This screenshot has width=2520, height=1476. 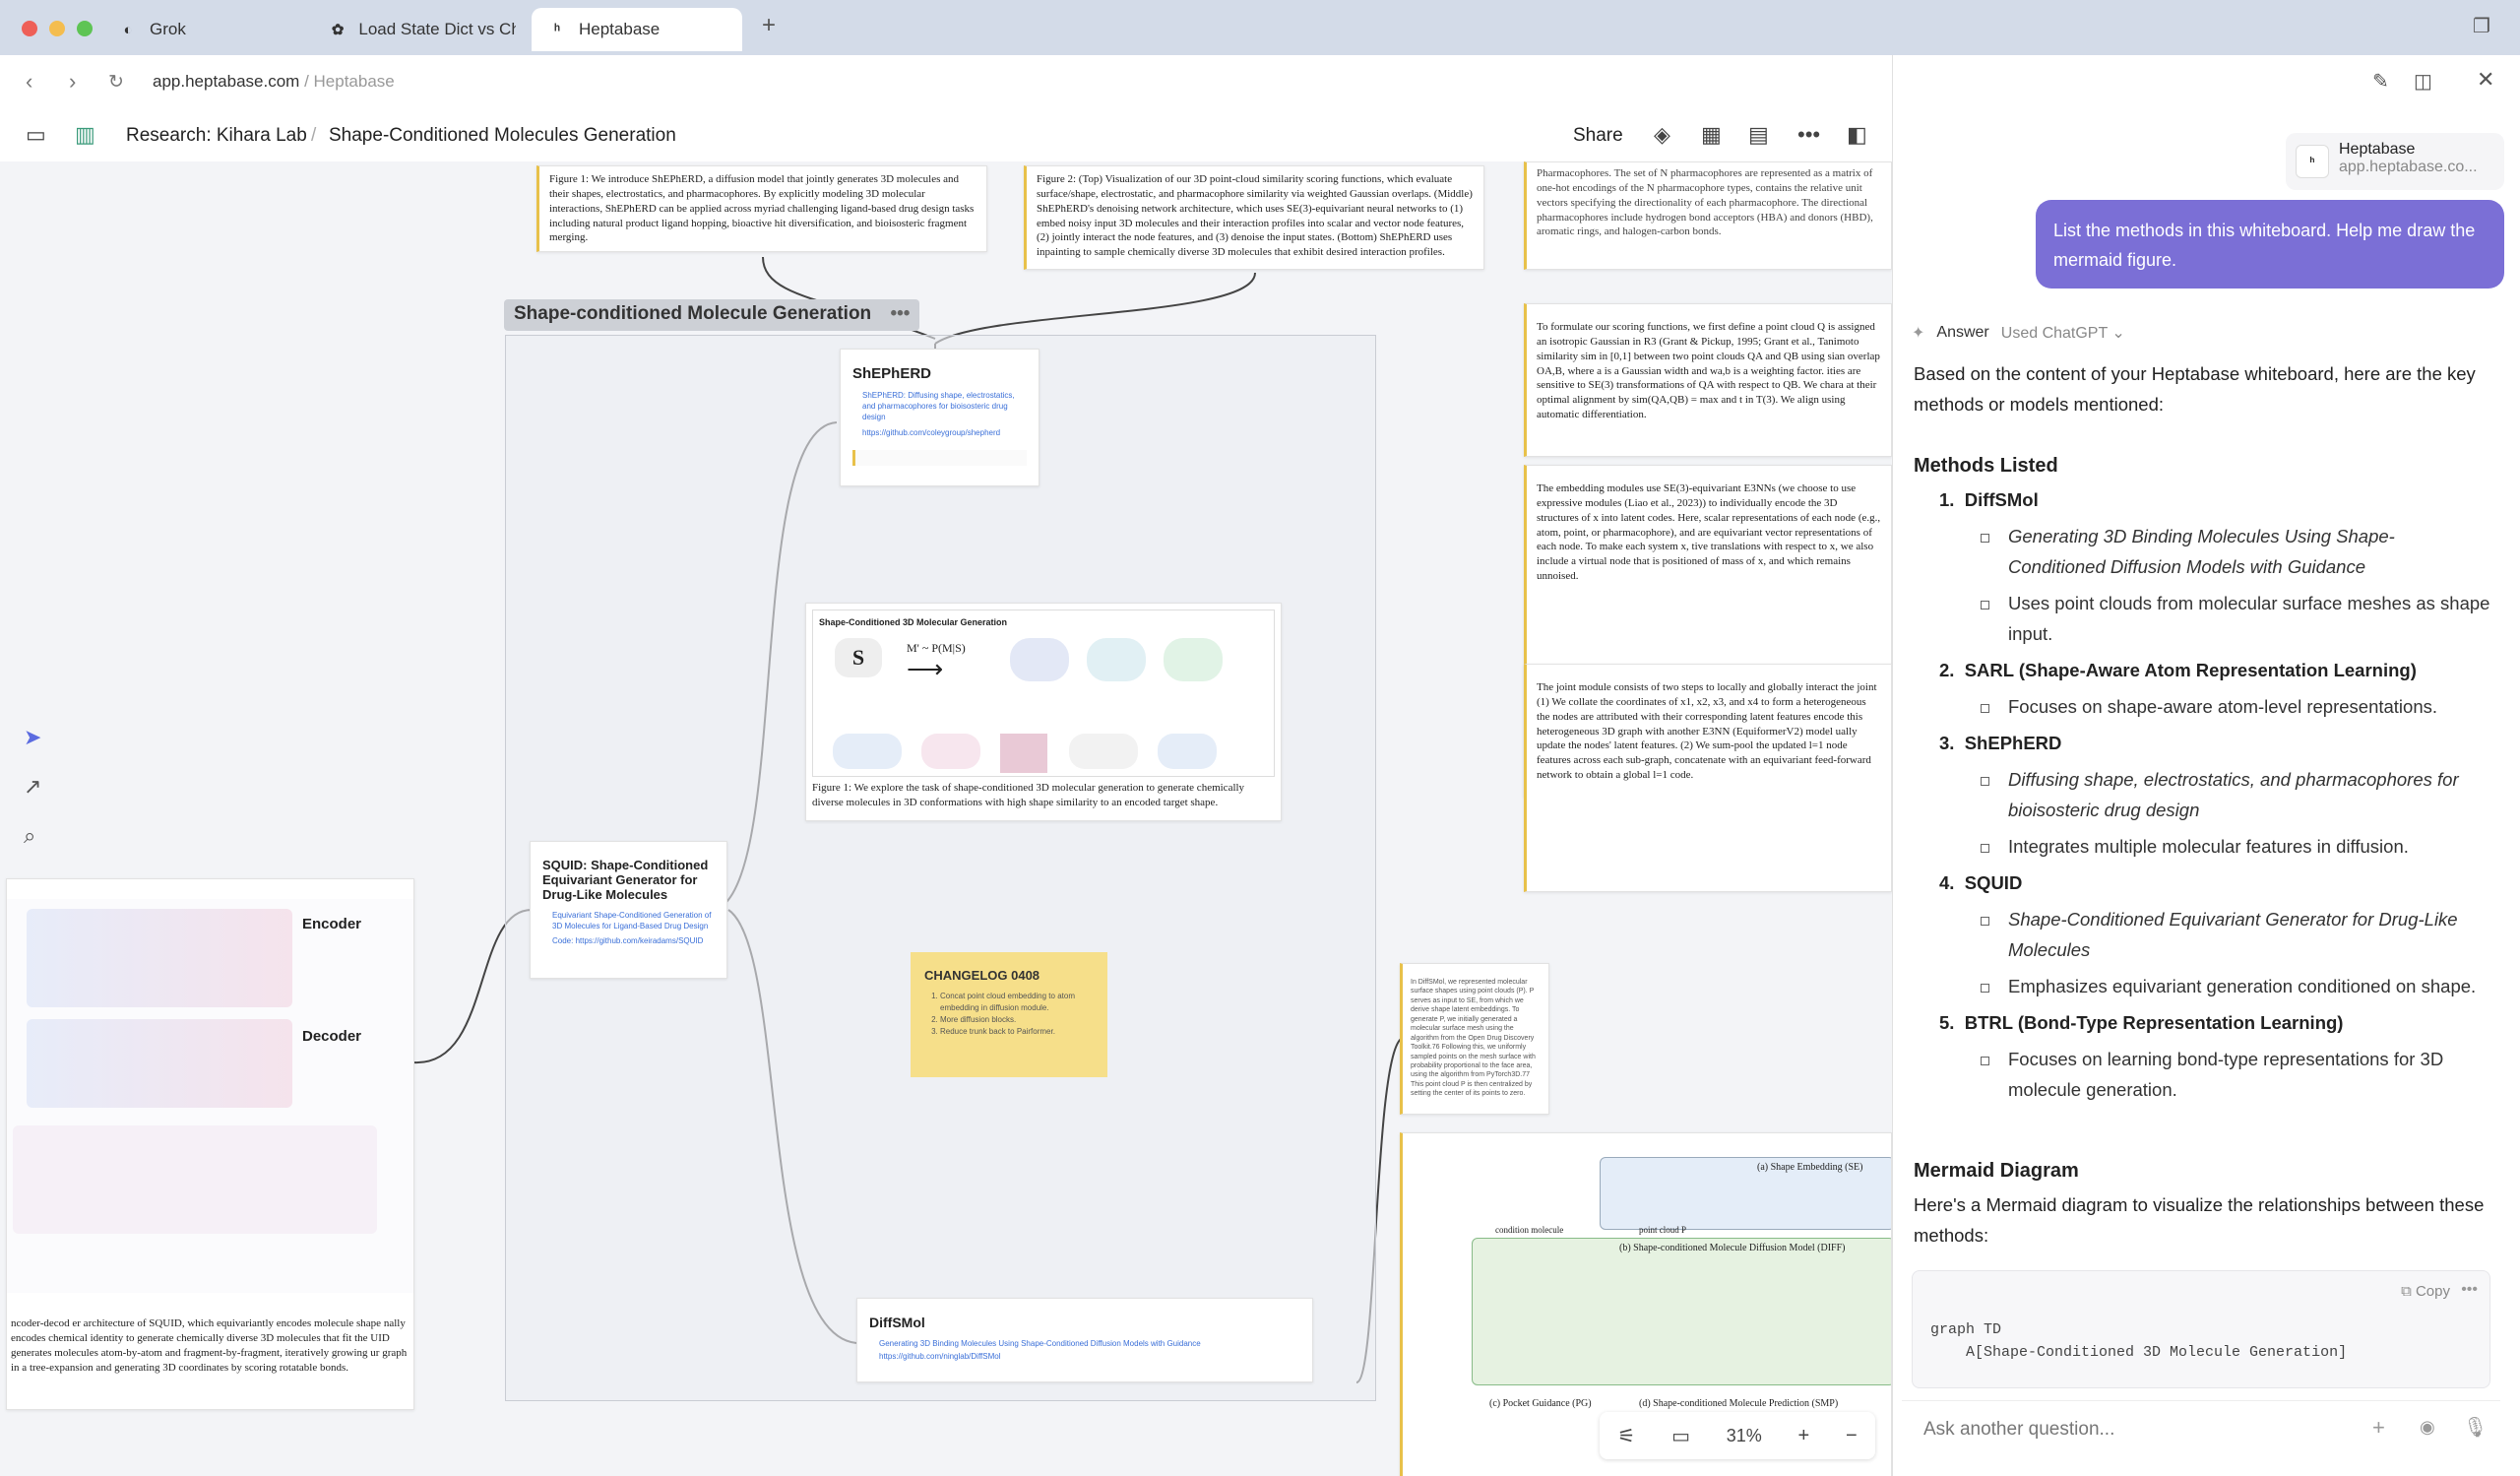 I want to click on edit-icon: ✎, so click(x=2380, y=81).